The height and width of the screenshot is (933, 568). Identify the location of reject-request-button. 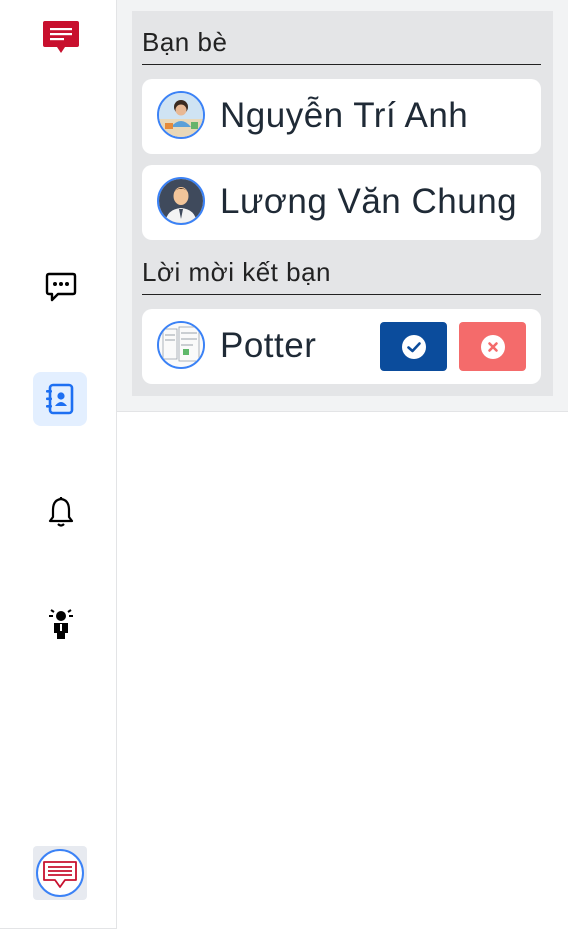
(492, 346).